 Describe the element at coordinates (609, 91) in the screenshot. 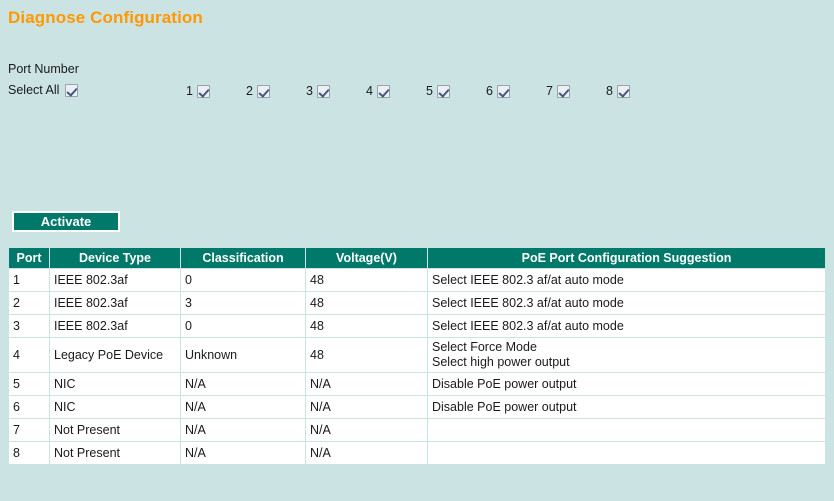

I see `port-checkbox-label-8: 8` at that location.